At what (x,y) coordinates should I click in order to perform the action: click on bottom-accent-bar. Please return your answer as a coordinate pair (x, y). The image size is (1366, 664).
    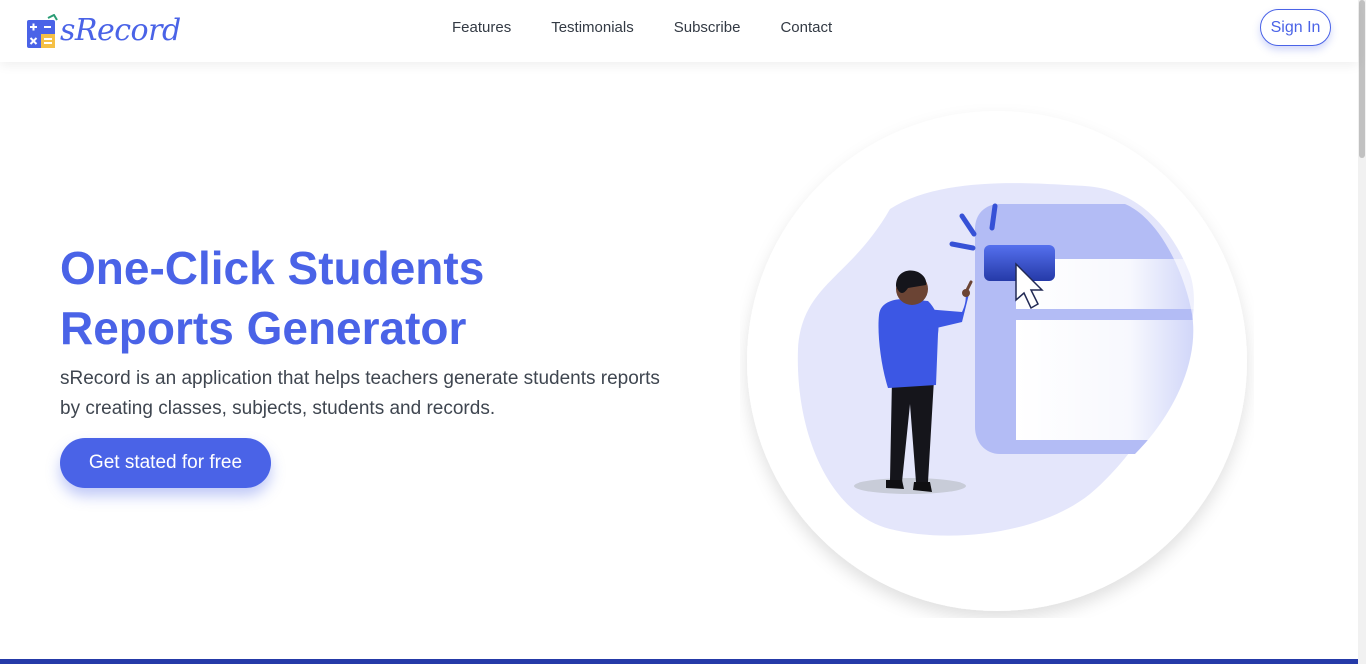
    Looking at the image, I should click on (679, 661).